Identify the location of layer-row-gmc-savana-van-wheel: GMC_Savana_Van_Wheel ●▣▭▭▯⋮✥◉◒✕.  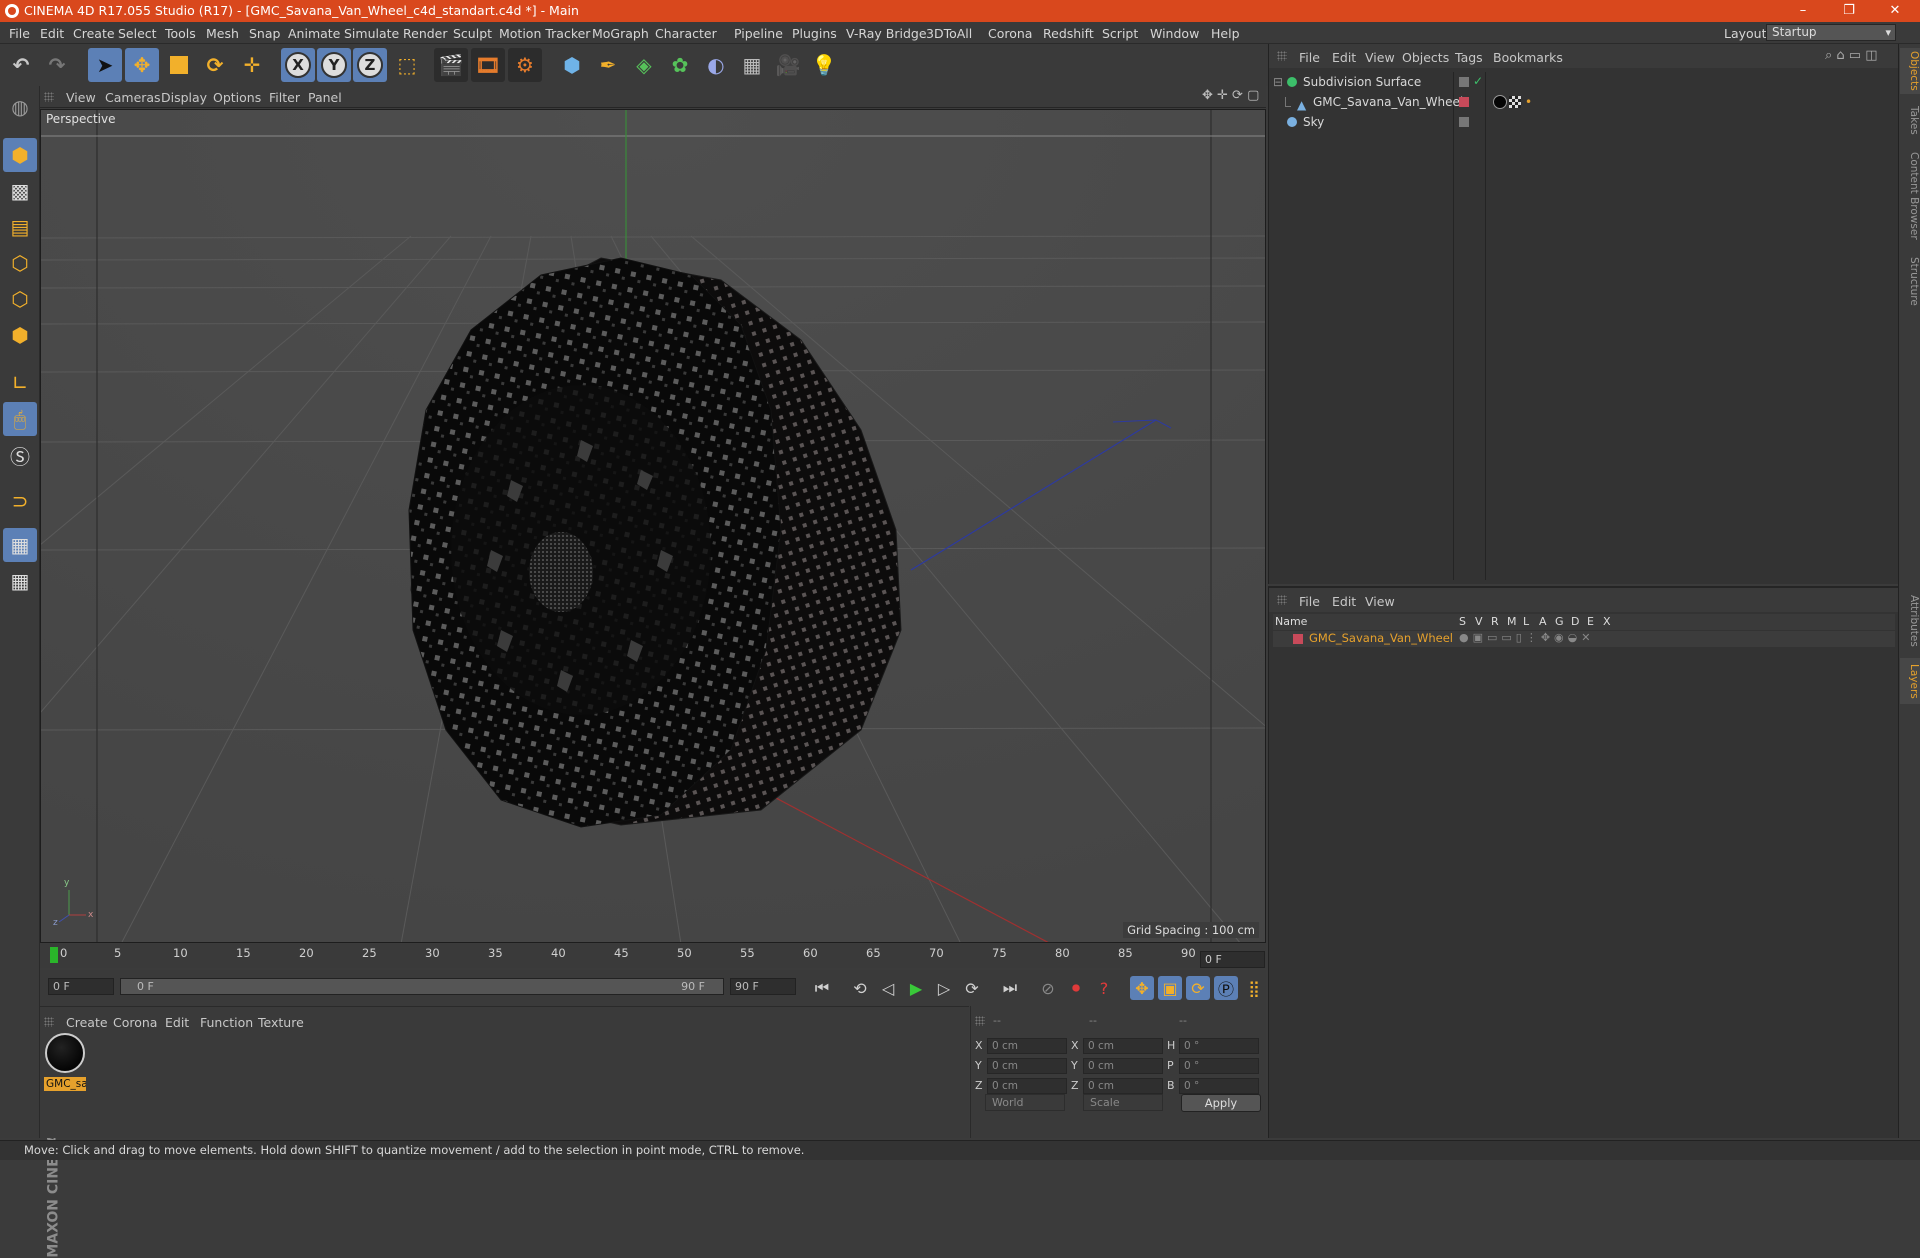
(1584, 639).